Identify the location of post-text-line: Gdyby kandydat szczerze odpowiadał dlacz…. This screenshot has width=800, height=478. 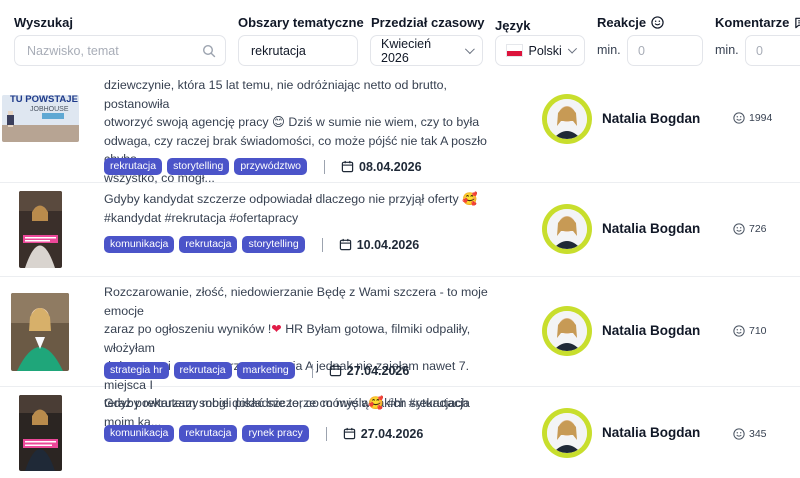
(291, 199).